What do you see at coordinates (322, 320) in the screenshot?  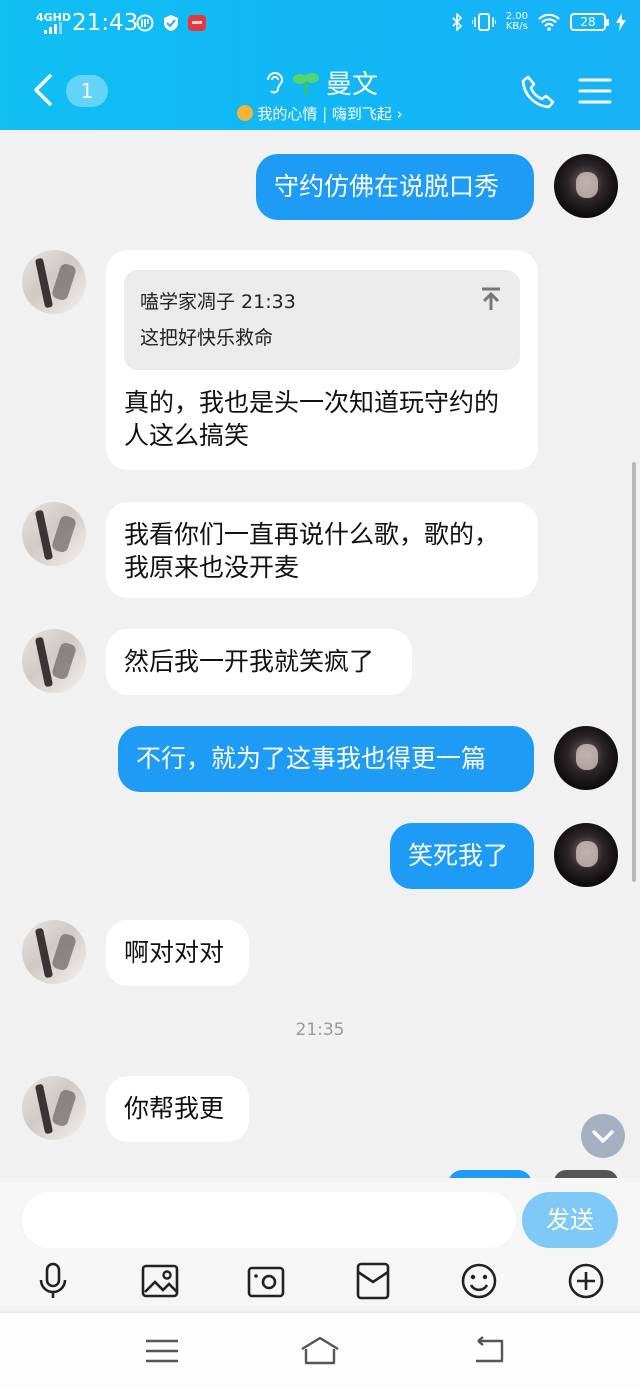 I see `quoted-message: 嗑学家凋子 21:33 这把好快乐救命` at bounding box center [322, 320].